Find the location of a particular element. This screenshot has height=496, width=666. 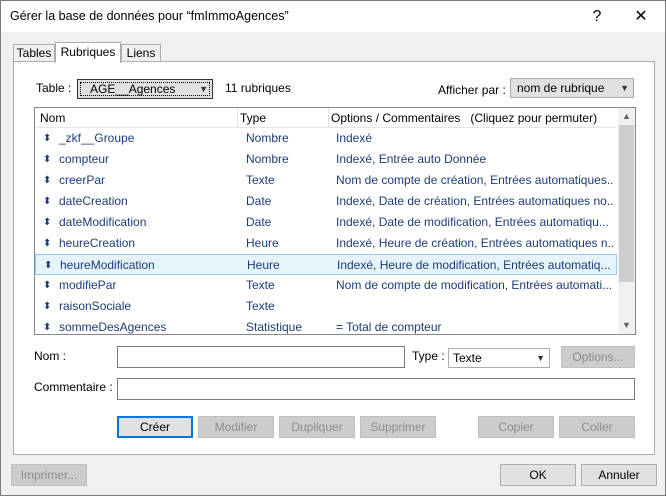

paste-button: Coller is located at coordinates (597, 427).